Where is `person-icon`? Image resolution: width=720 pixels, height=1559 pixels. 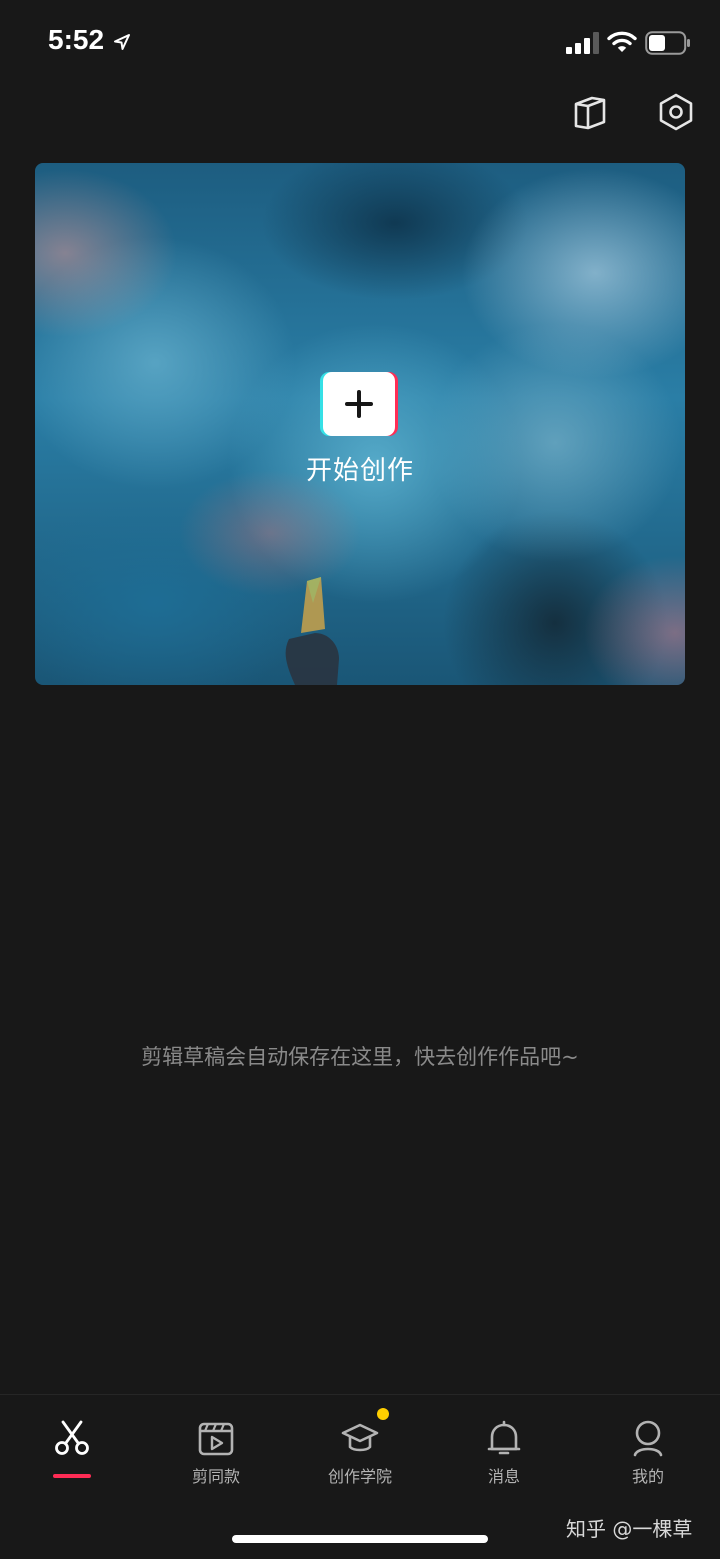
person-icon is located at coordinates (648, 1438).